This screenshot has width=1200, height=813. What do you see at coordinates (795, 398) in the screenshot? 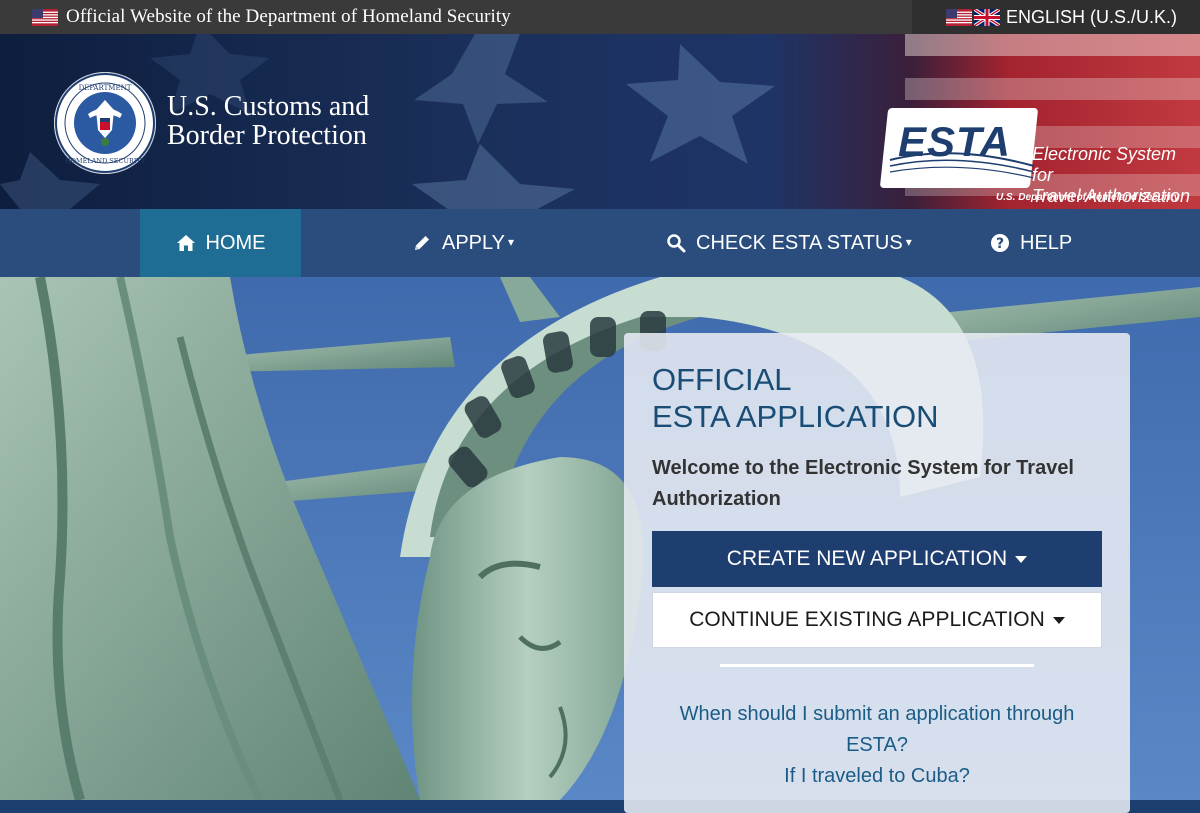
I see `panel-title: OFFICIAL ESTA APPLICATION` at bounding box center [795, 398].